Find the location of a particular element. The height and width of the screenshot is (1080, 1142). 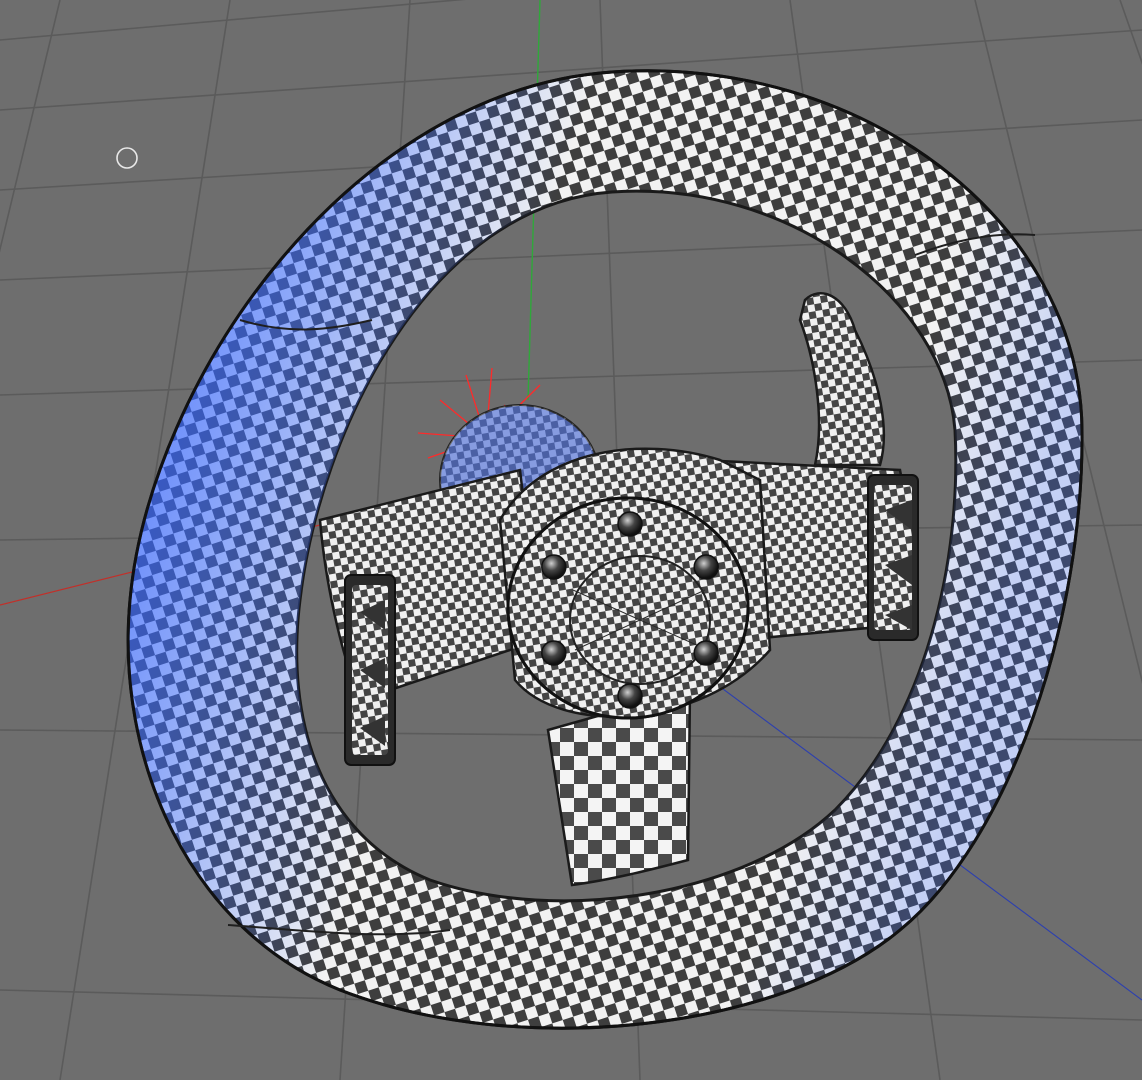

bottom-spoke is located at coordinates (619, 787).